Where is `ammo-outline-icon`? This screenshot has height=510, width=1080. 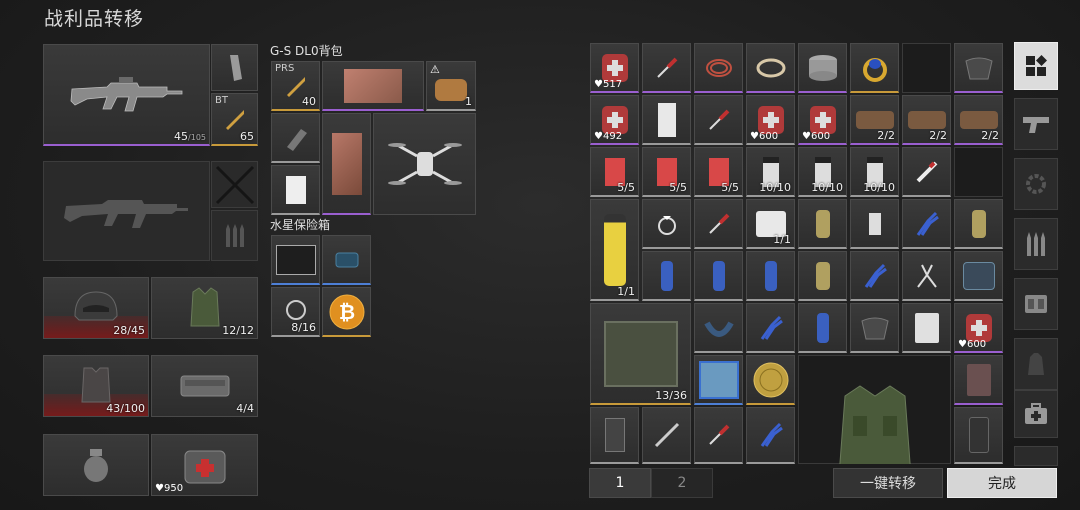
ammo-outline-icon is located at coordinates (234, 235).